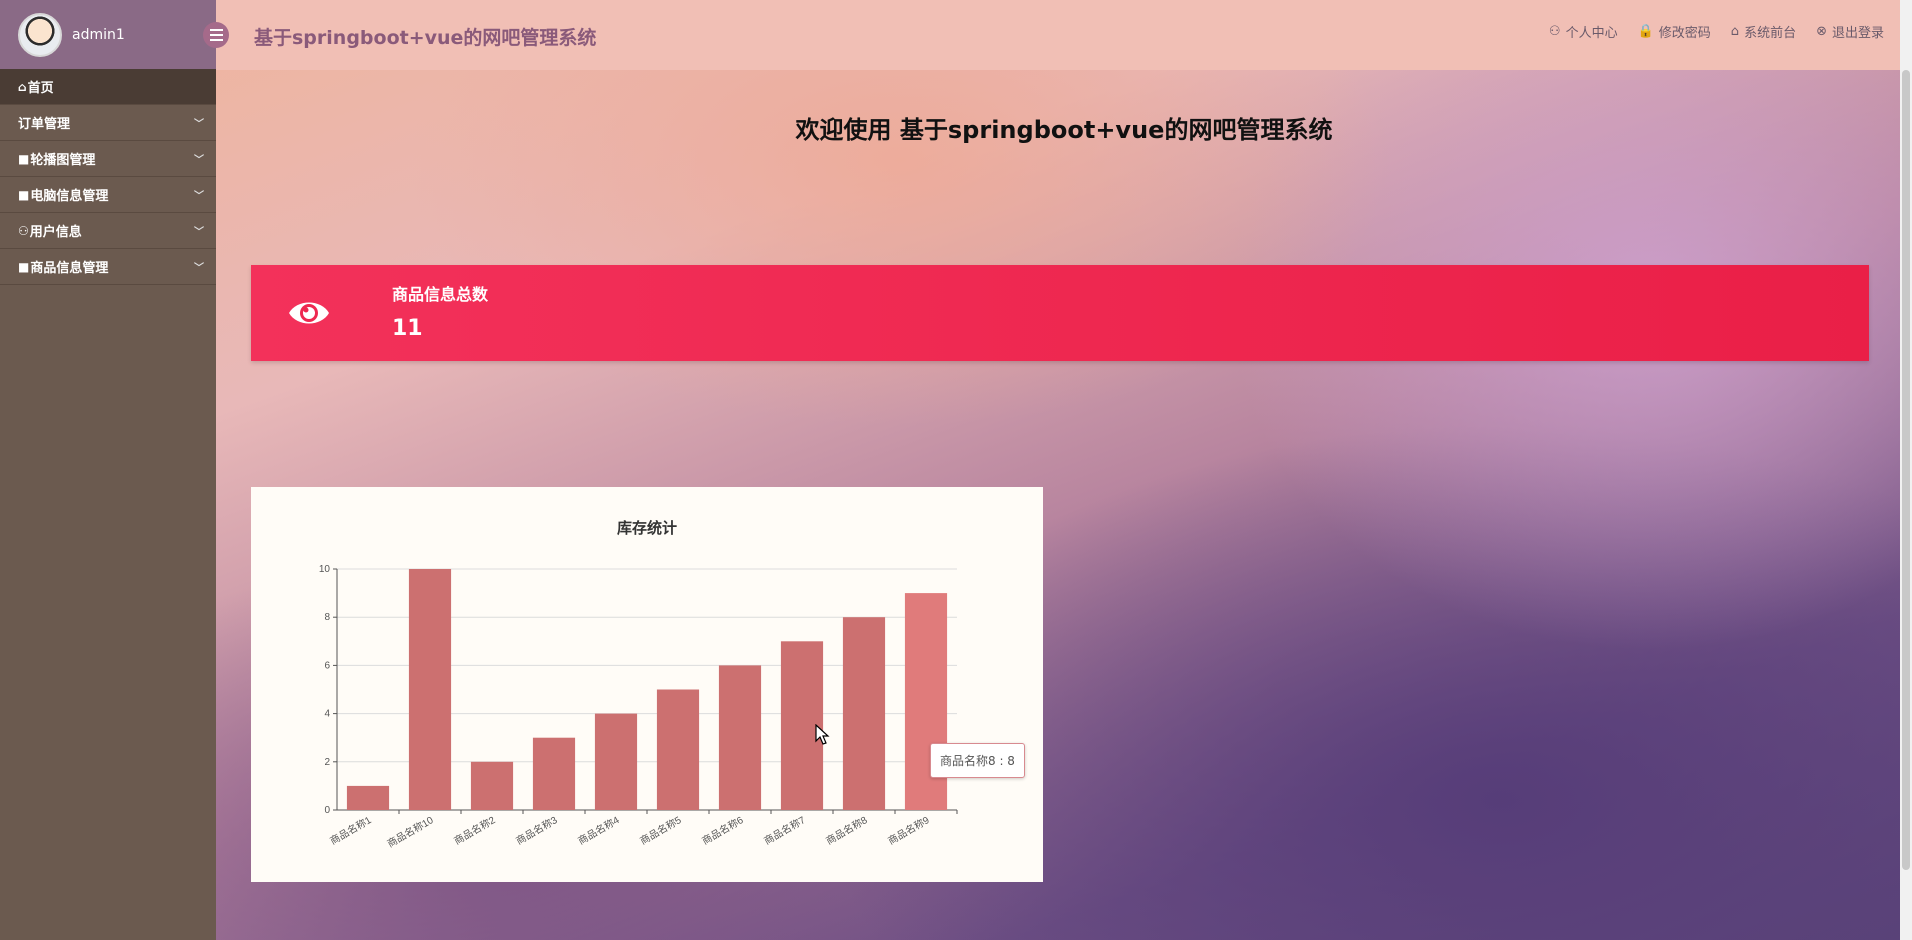 The width and height of the screenshot is (1912, 940). I want to click on sidebar-item-computers: ■ 电脑信息管理 ﹀, so click(108, 195).